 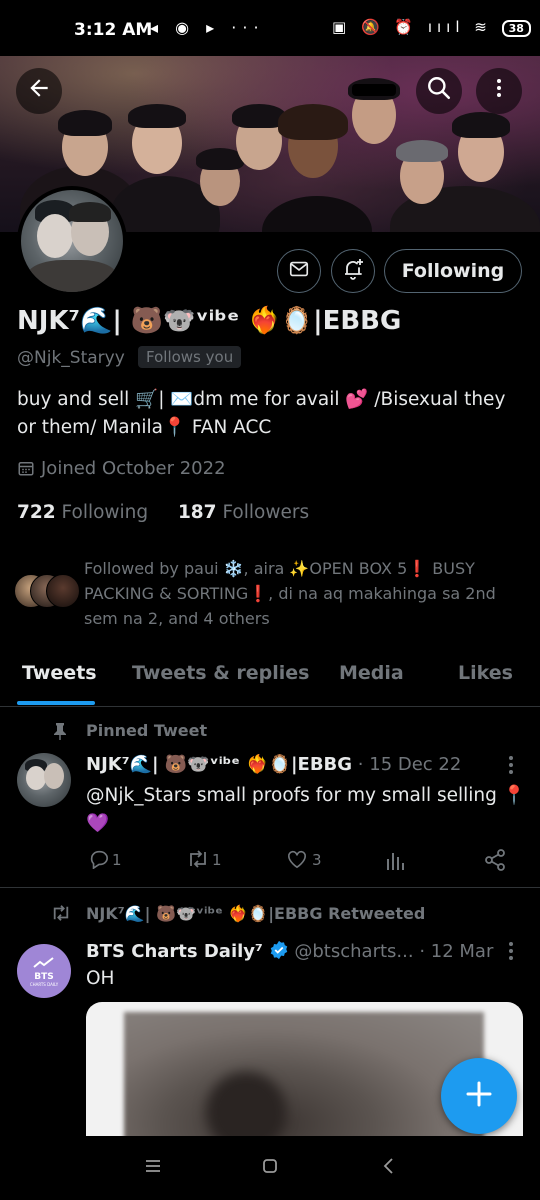 I want to click on like-count: 3, so click(x=317, y=860).